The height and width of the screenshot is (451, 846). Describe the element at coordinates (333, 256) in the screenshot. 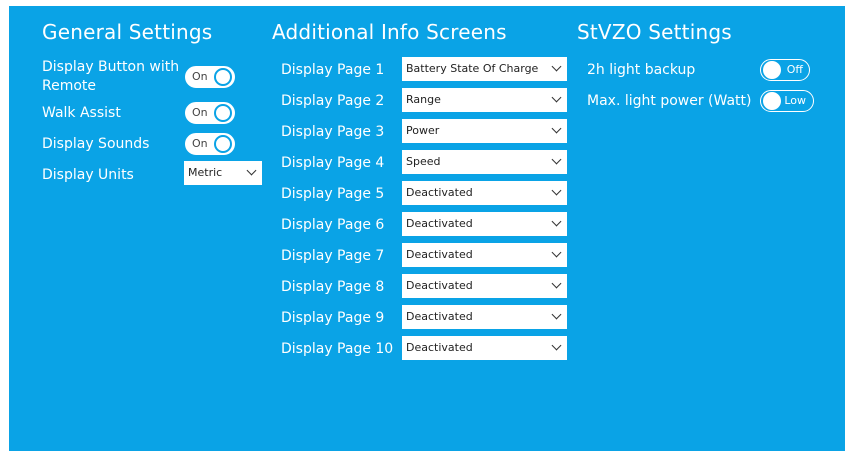

I see `display-page-label: Display Page 7` at that location.